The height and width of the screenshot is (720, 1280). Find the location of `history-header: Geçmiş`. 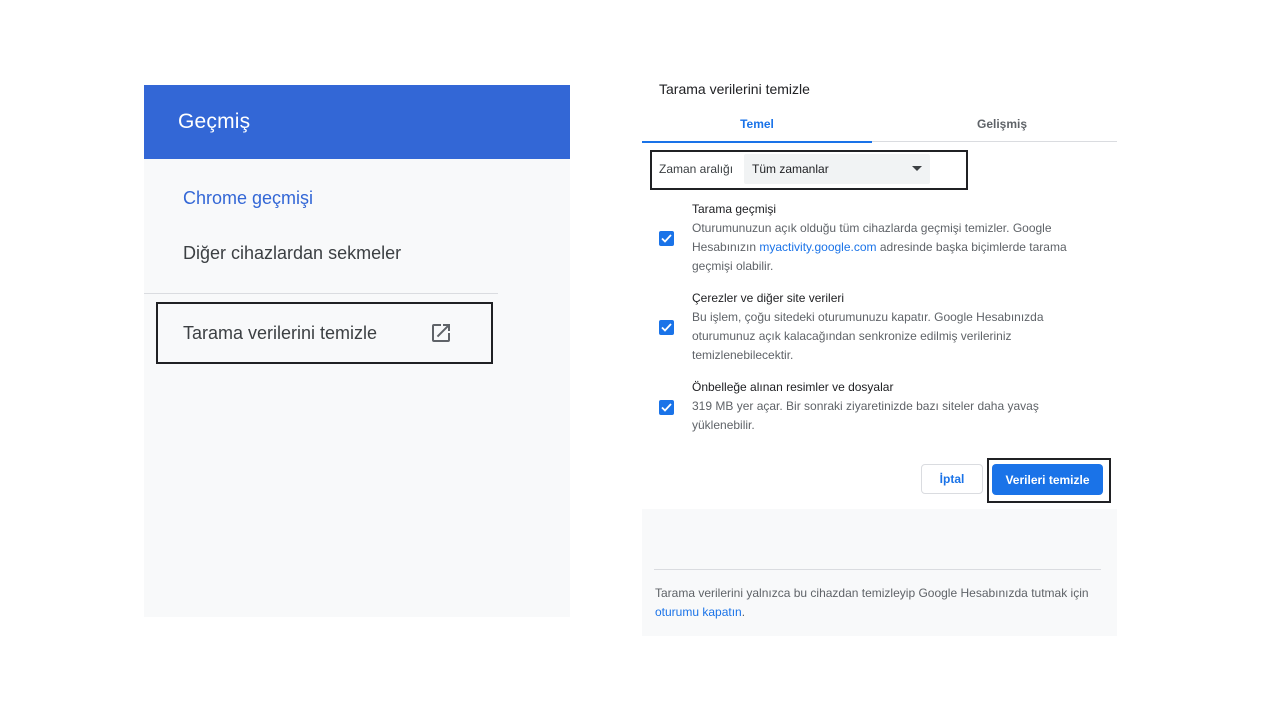

history-header: Geçmiş is located at coordinates (357, 122).